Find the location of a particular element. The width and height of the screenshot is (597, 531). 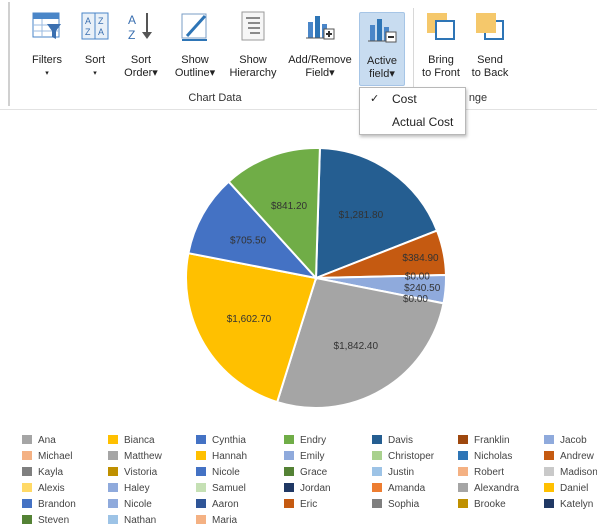

show-outline-button: Show Outline▾ is located at coordinates (195, 47).